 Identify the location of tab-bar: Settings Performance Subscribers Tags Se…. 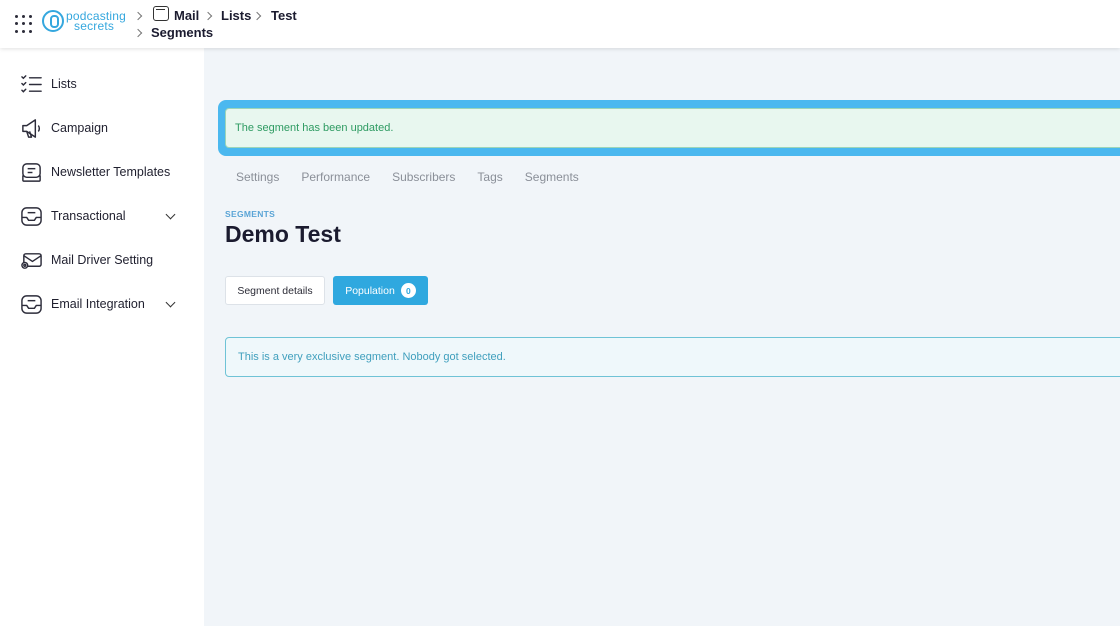
(418, 177).